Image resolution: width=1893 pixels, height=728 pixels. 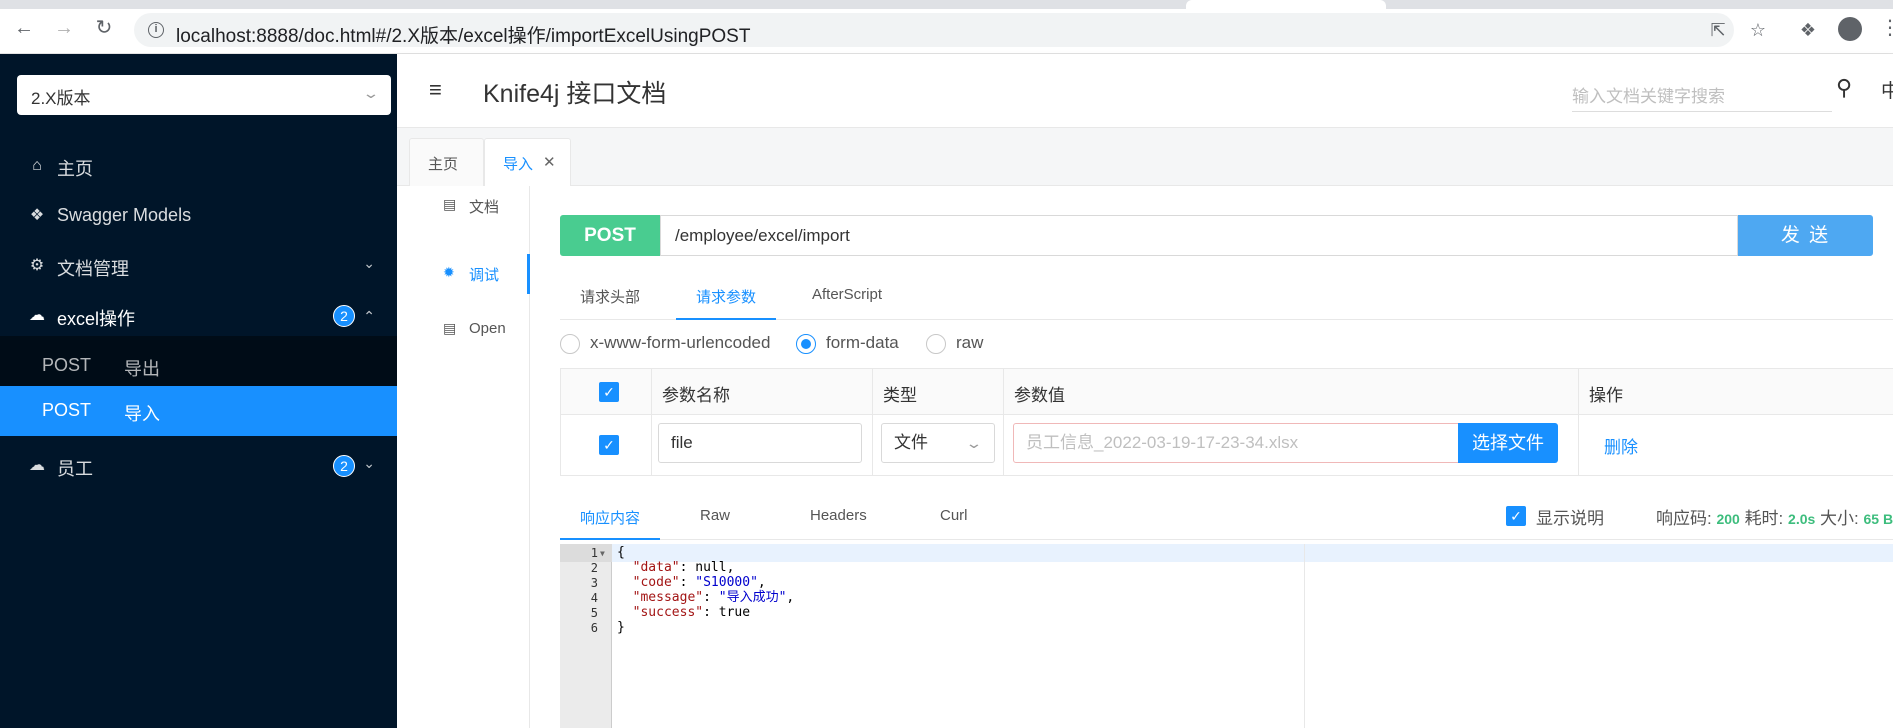 I want to click on search-icon: ⚲, so click(x=1848, y=88).